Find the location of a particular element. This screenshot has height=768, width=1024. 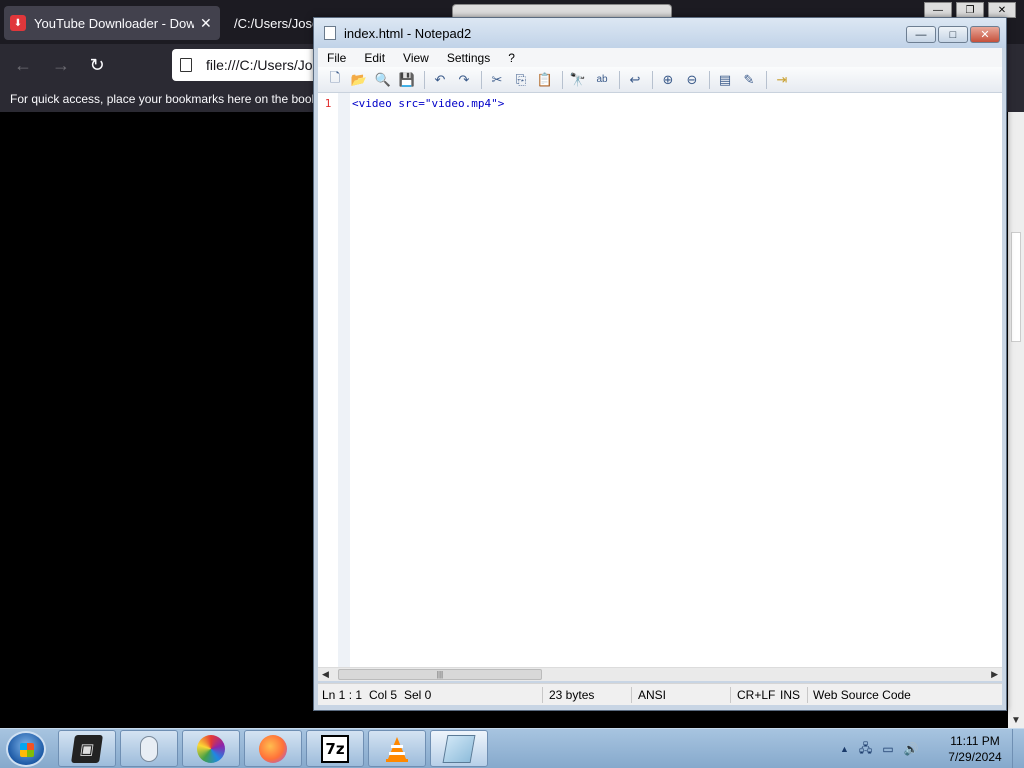

menu-file: File is located at coordinates (336, 58).